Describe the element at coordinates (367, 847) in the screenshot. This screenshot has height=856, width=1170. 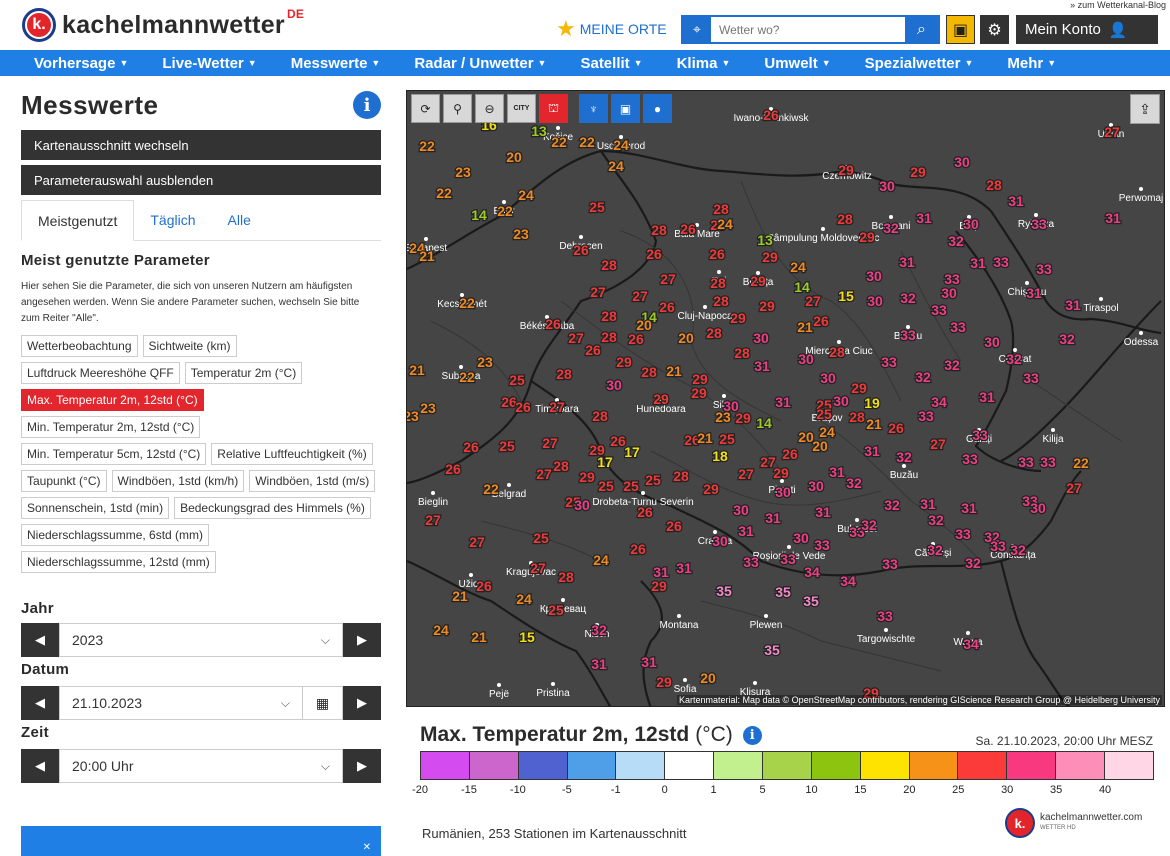
I see `close-icon: ✕` at that location.